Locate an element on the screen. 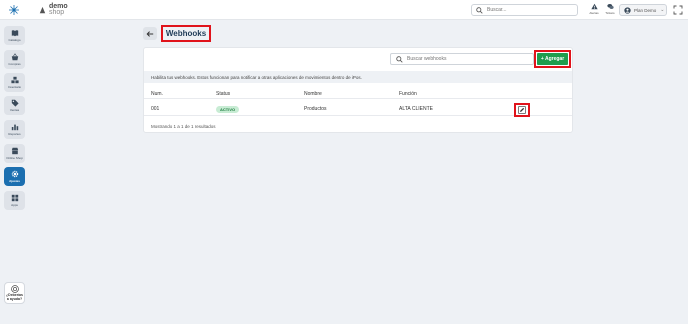 This screenshot has height=324, width=688. sidebar-item-ventas: Ventas is located at coordinates (14, 105).